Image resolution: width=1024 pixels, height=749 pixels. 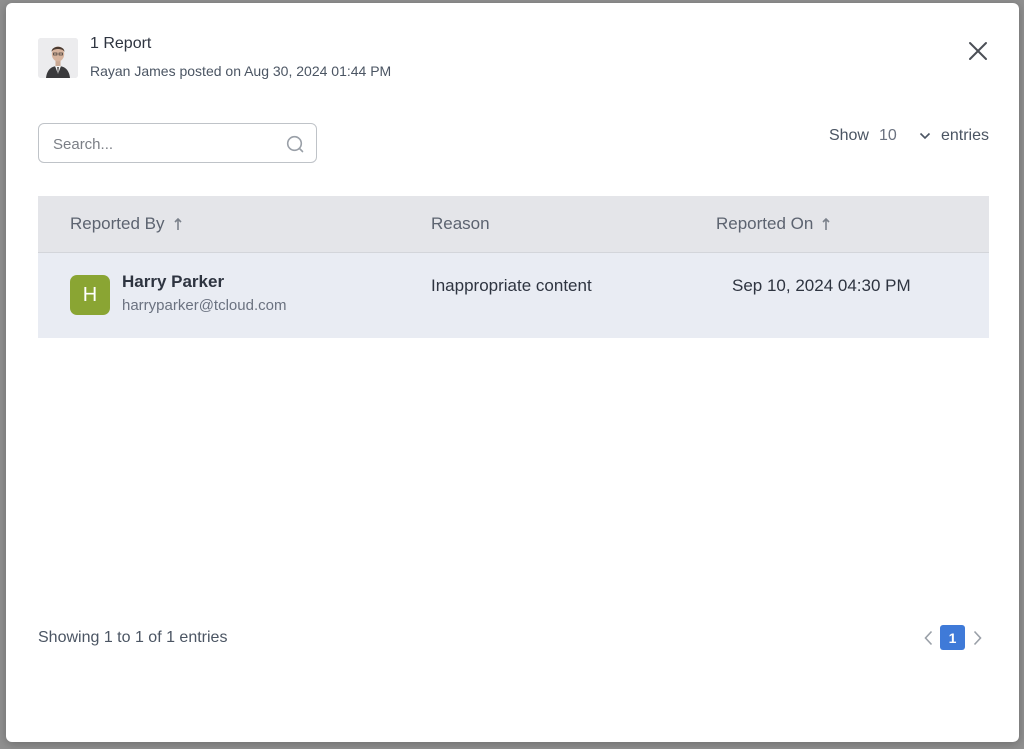 I want to click on column-reported-on: Reported On, so click(x=773, y=224).